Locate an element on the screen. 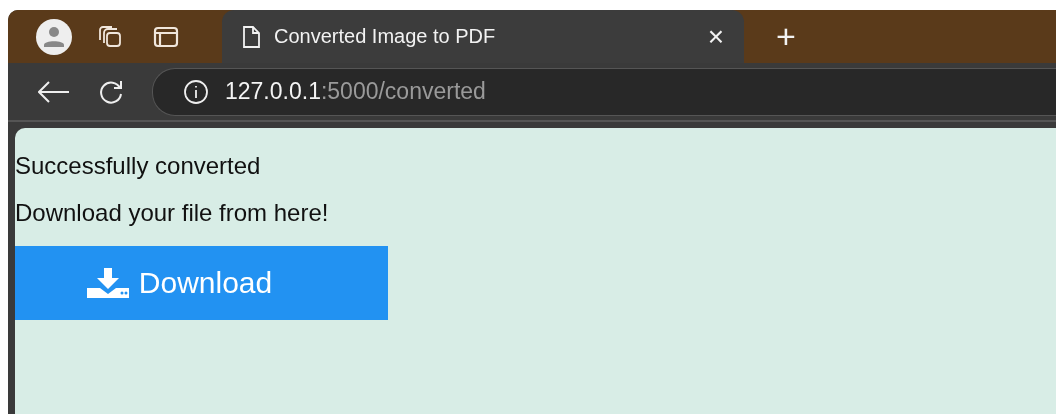 This screenshot has height=414, width=1056. url-host: 127.0.0.1 is located at coordinates (273, 91).